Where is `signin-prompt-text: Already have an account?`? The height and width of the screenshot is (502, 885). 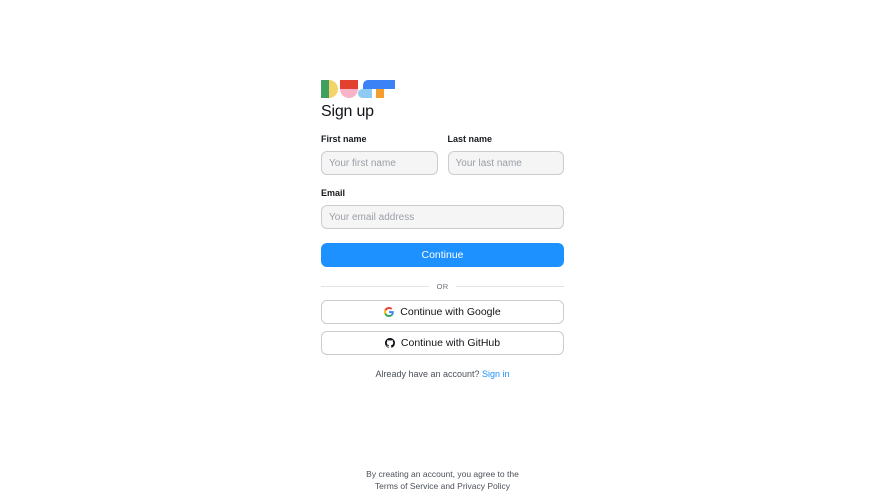 signin-prompt-text: Already have an account? is located at coordinates (427, 374).